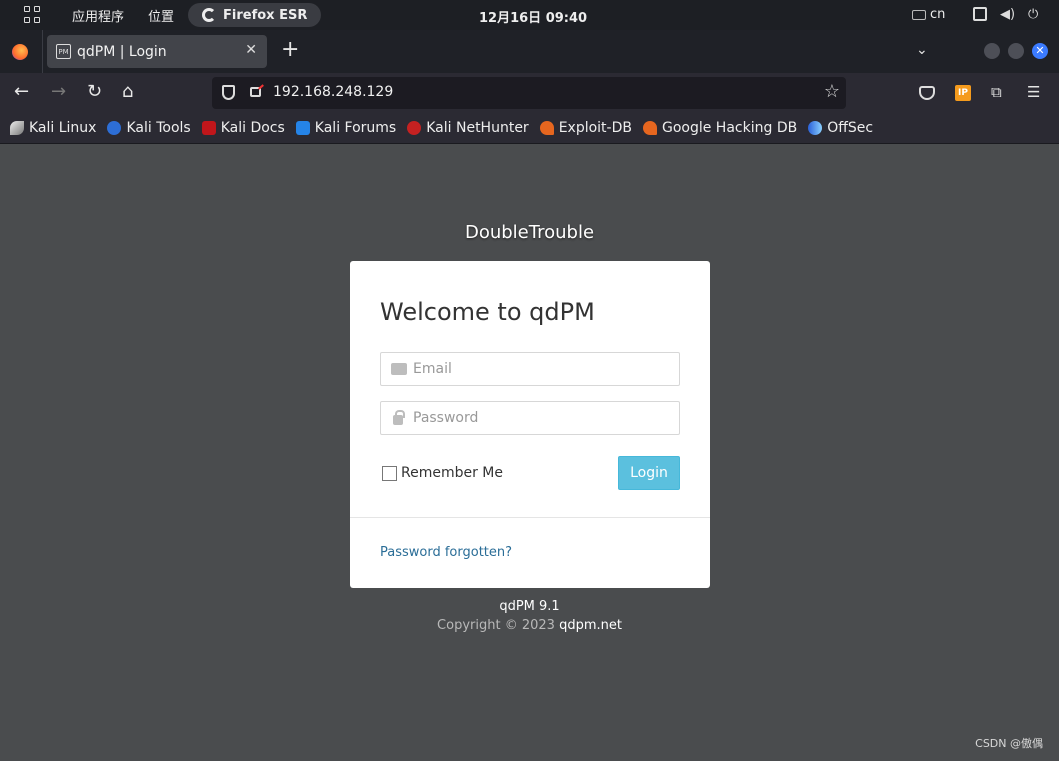 The height and width of the screenshot is (761, 1059). I want to click on bookmark-exploit-db: Exploit-DB, so click(585, 128).